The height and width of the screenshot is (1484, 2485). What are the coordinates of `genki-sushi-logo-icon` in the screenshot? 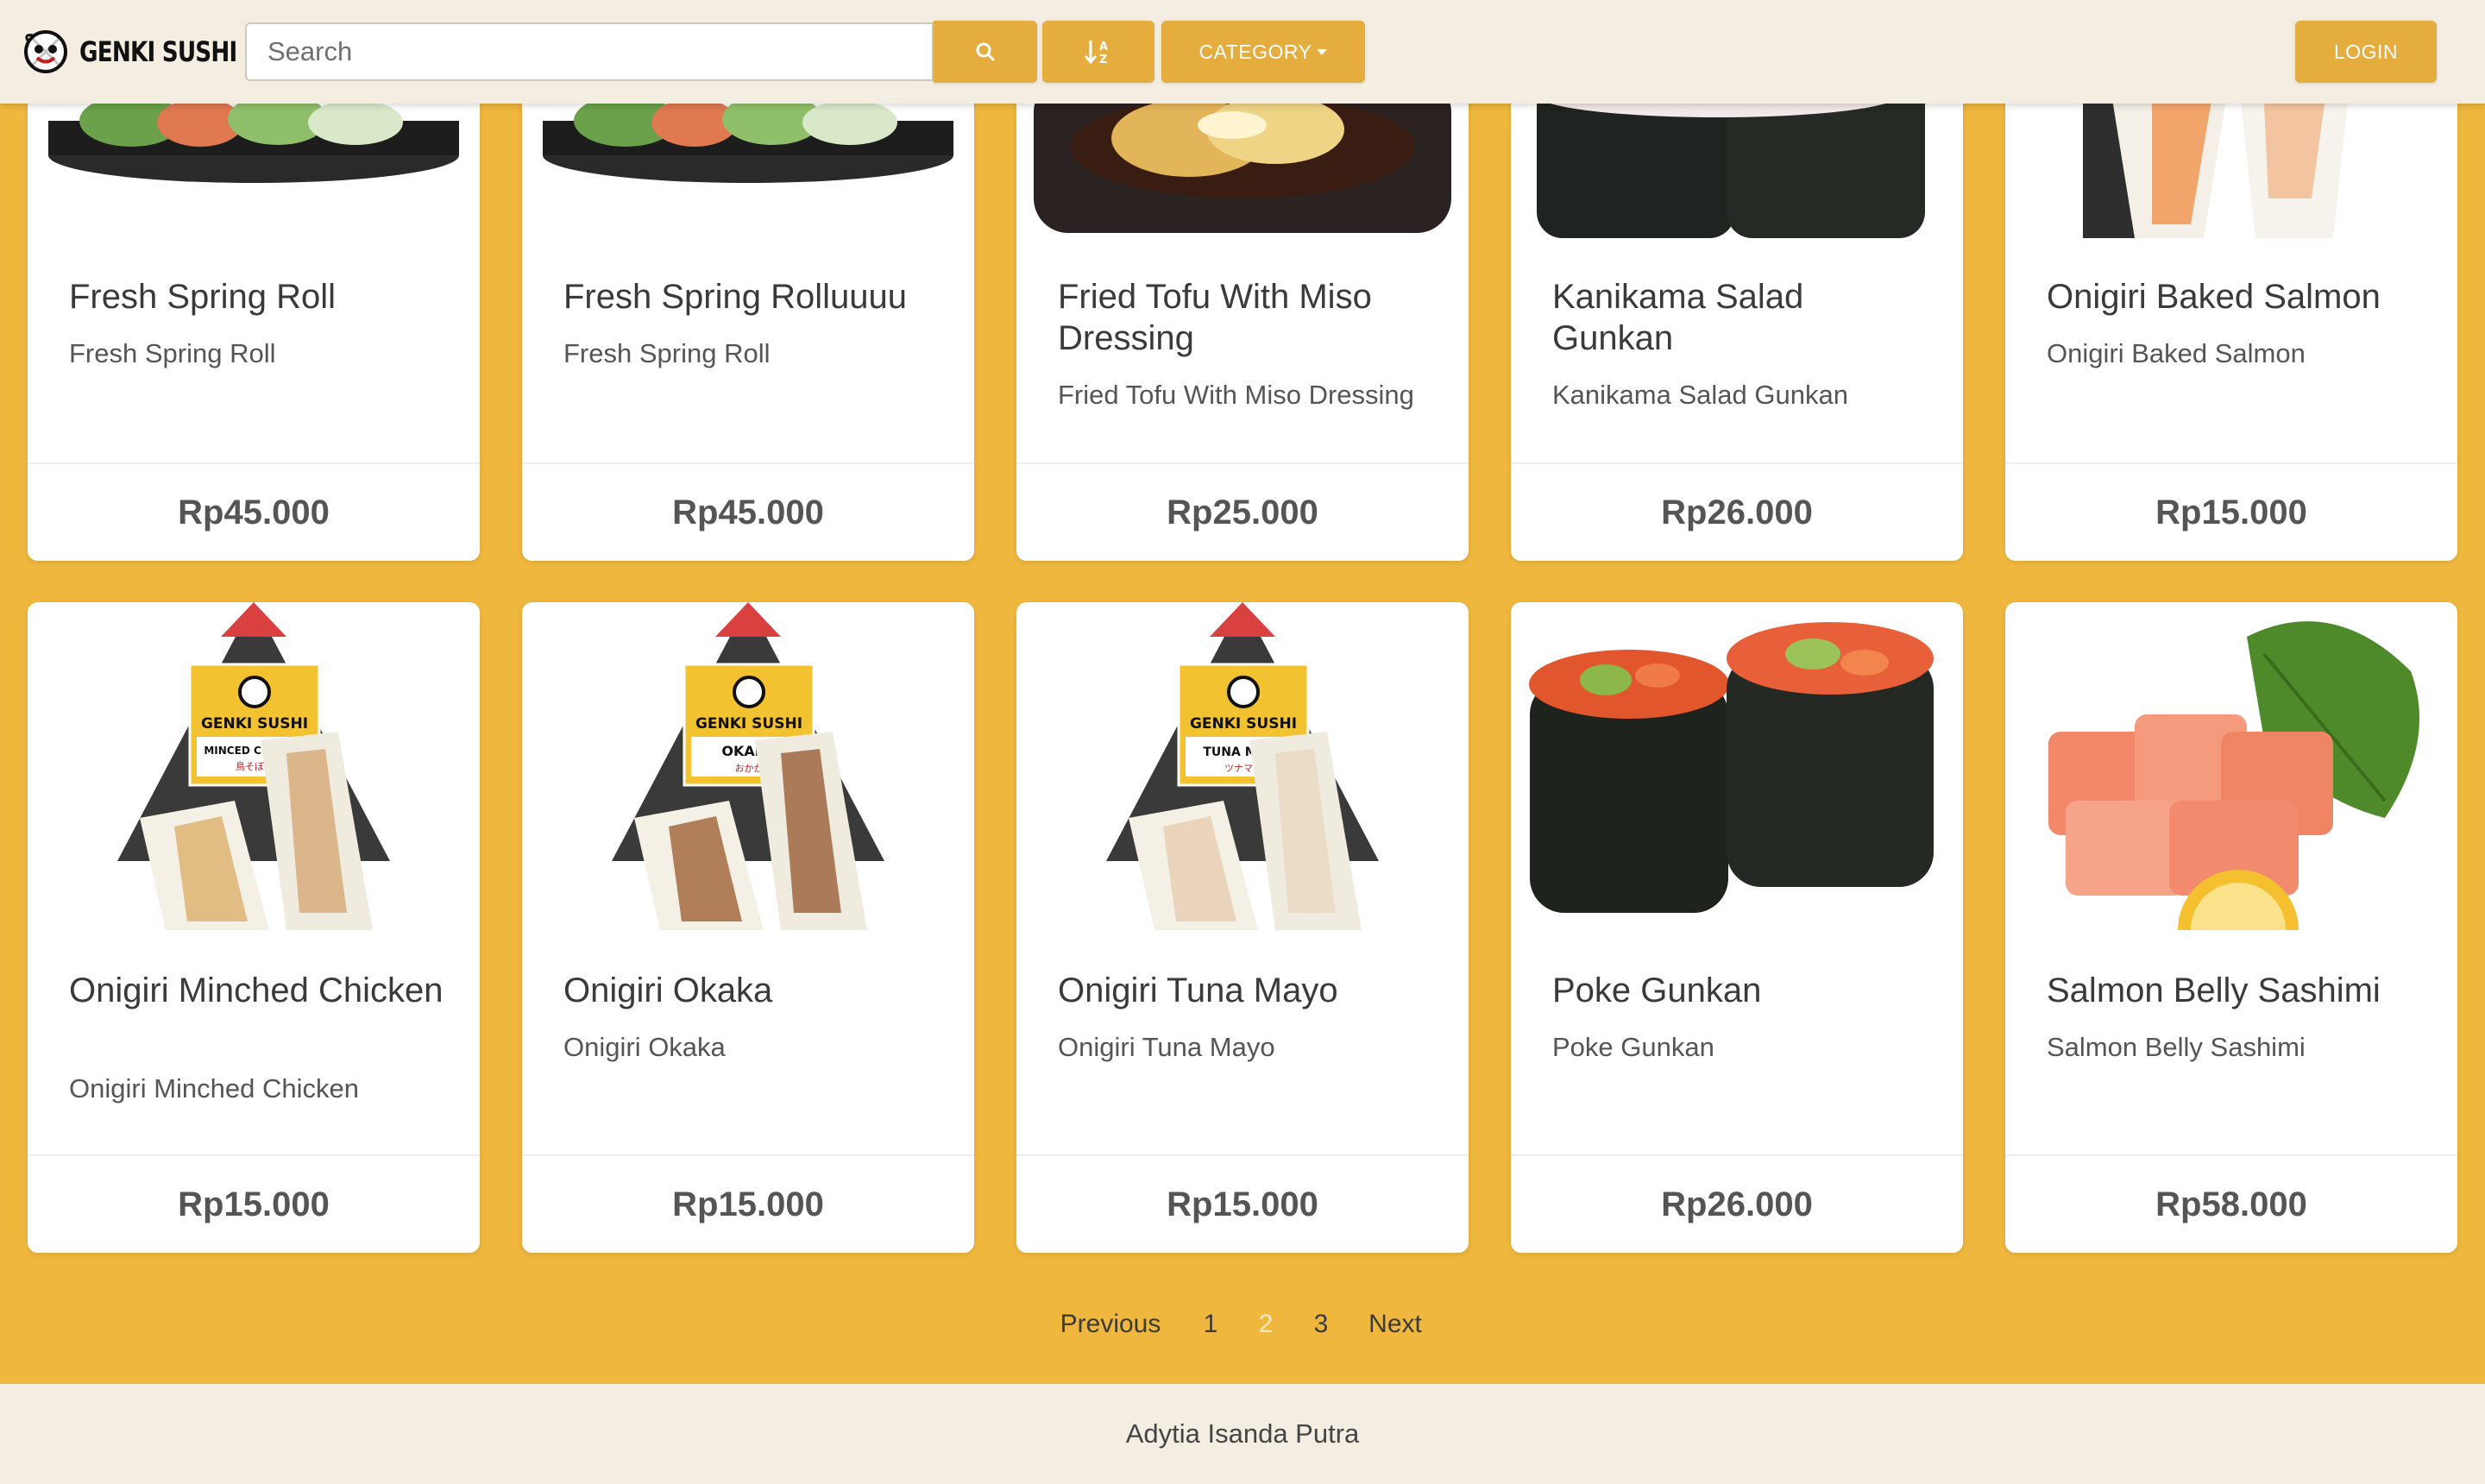 It's located at (45, 51).